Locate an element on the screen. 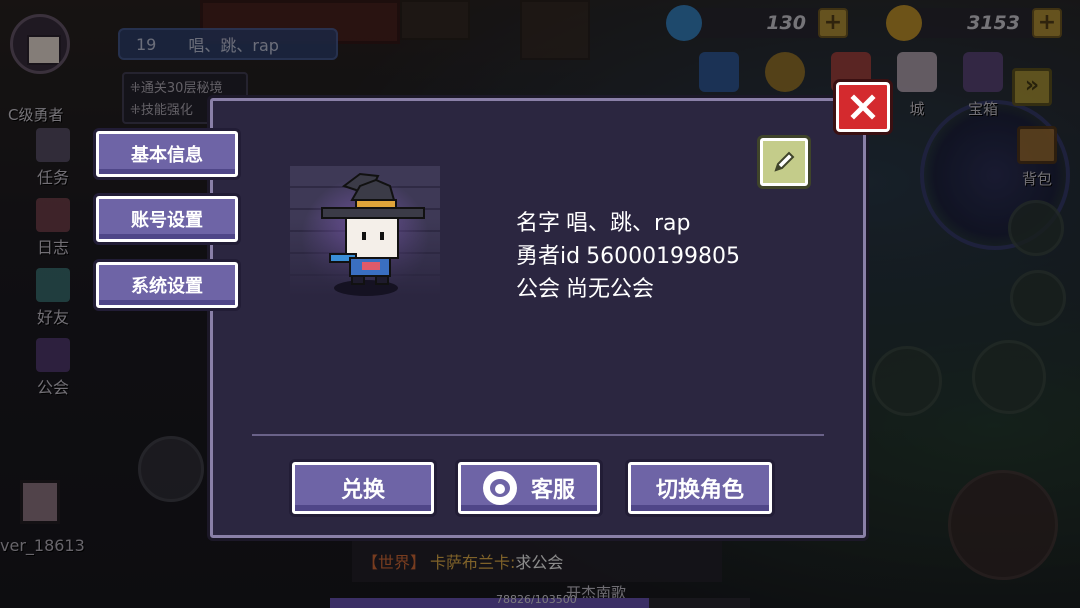  guild-label: 公会 is located at coordinates (538, 289).